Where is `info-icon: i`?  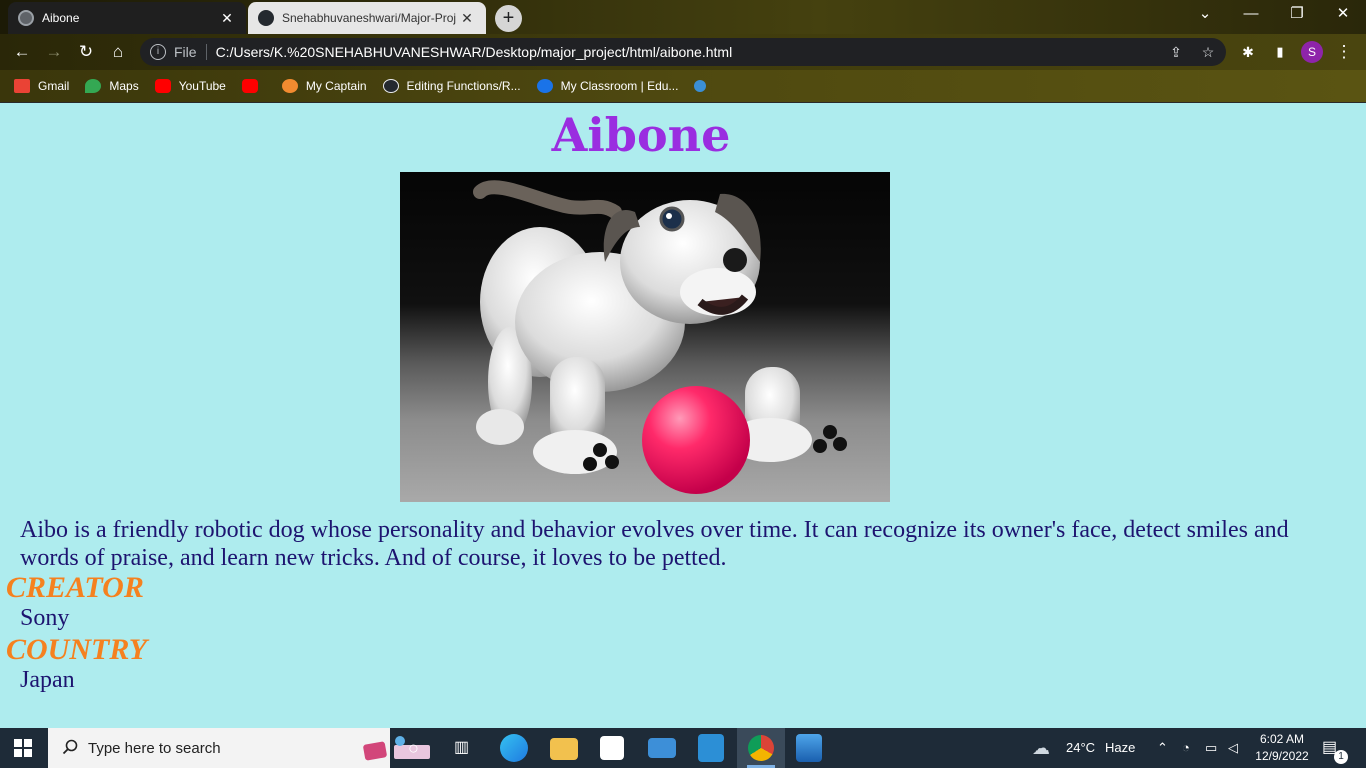 info-icon: i is located at coordinates (158, 52).